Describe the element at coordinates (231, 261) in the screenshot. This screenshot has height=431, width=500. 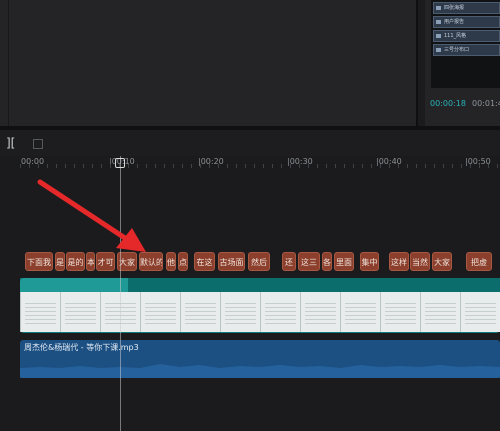
I see `text-clip: 古场面` at that location.